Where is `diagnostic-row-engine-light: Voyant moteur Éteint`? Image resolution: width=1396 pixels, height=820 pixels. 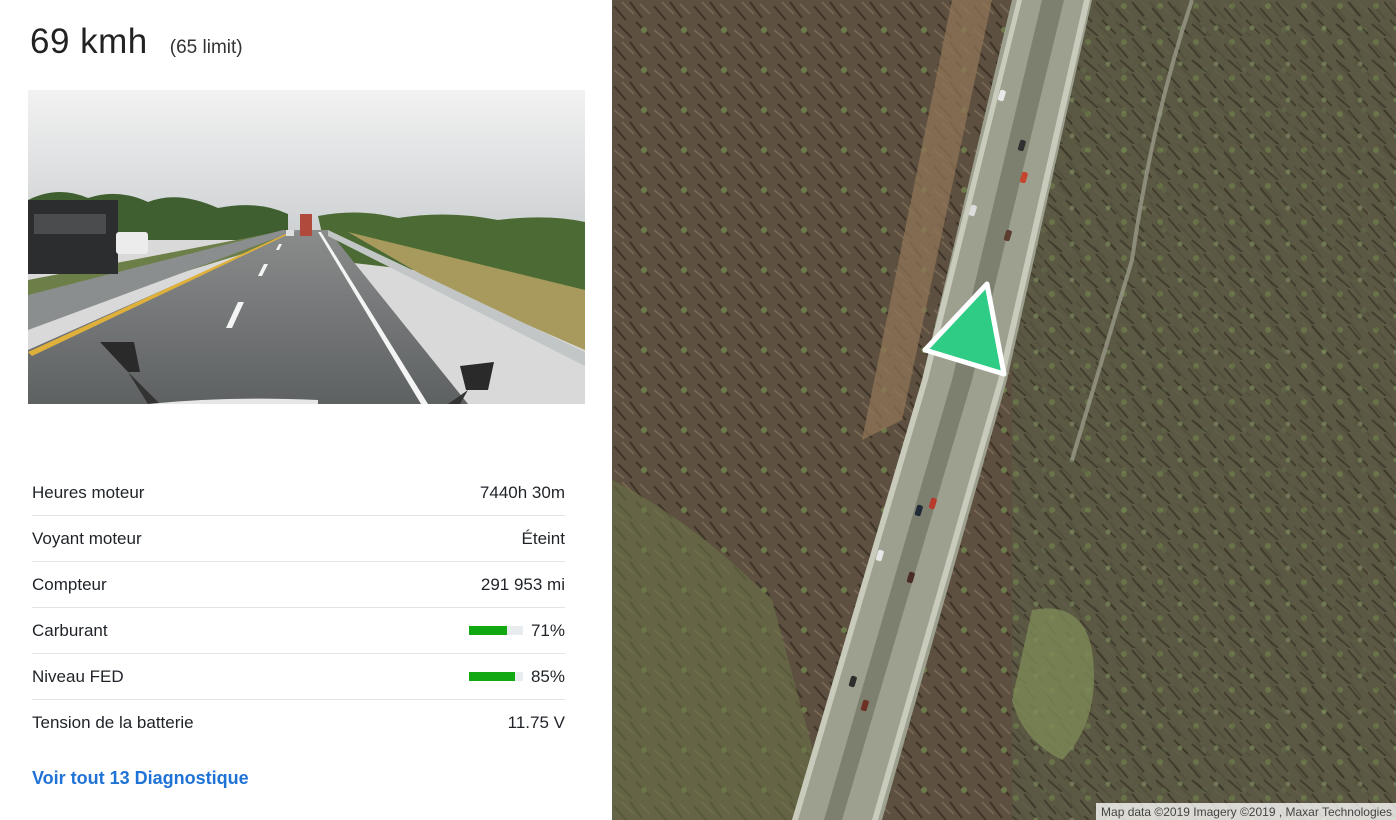
diagnostic-row-engine-light: Voyant moteur Éteint is located at coordinates (298, 539).